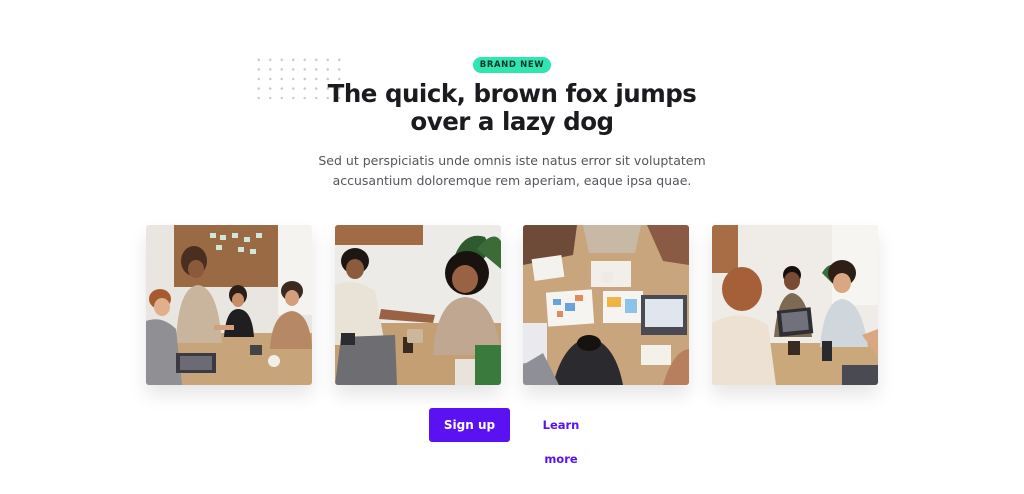  I want to click on photo-1-illustration, so click(229, 305).